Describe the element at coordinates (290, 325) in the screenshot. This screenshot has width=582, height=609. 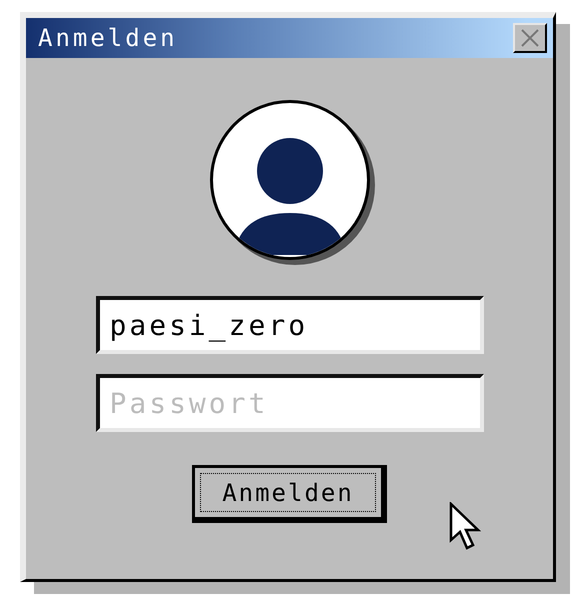
I see `username-field: paesi_zero` at that location.